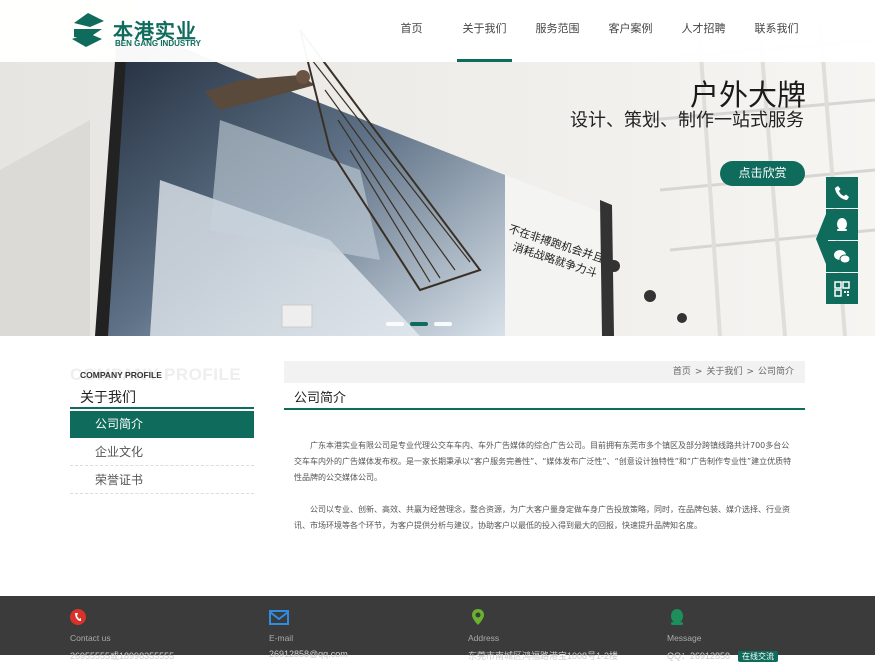 The width and height of the screenshot is (875, 662). I want to click on sidebar-item-honors: 荣誉证书, so click(162, 480).